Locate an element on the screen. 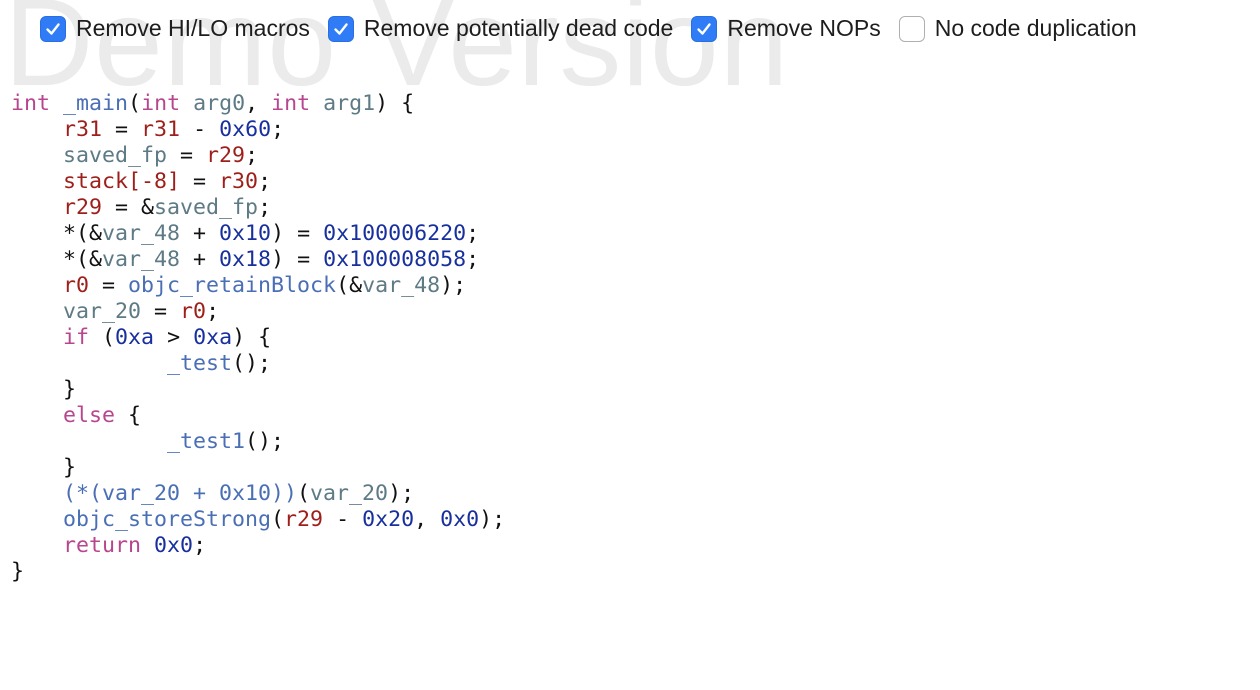  number-token: 0x18 is located at coordinates (245, 259).